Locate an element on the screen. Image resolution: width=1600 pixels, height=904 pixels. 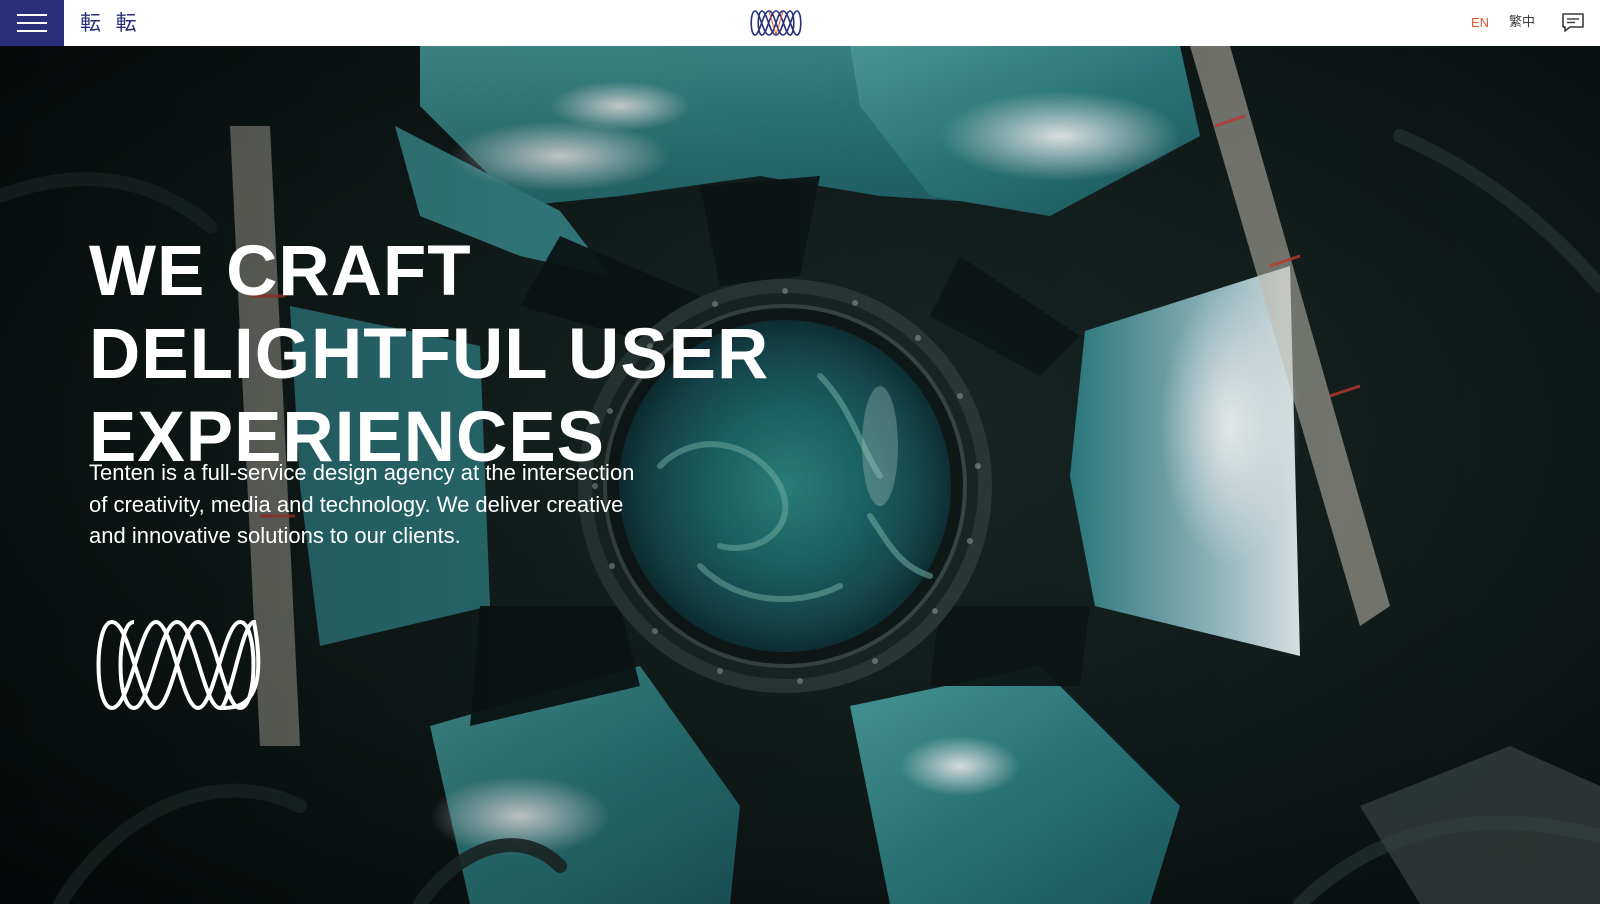
top-header: 転 転 EN 繁中 is located at coordinates (800, 23).